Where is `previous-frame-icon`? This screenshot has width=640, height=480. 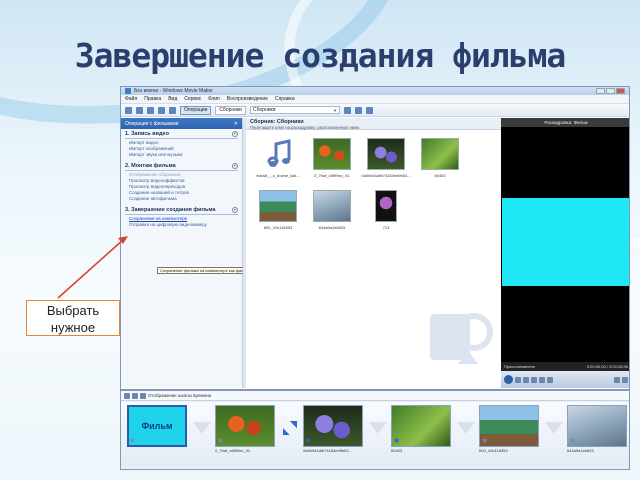
previous-frame-icon is located at coordinates (534, 379).